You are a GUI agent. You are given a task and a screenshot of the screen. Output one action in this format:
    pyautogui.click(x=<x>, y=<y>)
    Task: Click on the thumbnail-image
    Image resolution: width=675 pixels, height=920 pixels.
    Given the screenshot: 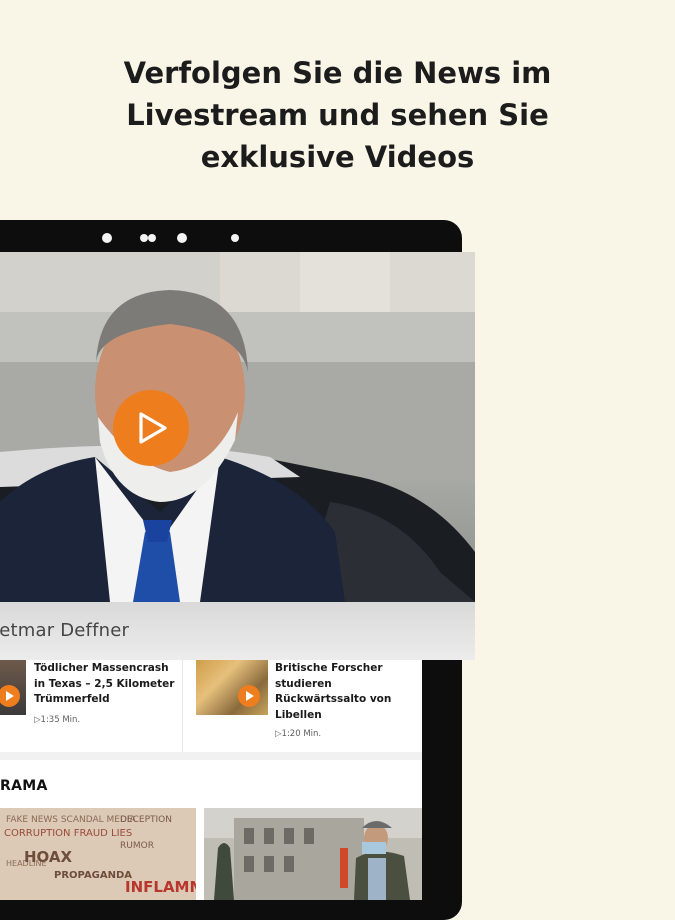 What is the action you would take?
    pyautogui.click(x=313, y=854)
    